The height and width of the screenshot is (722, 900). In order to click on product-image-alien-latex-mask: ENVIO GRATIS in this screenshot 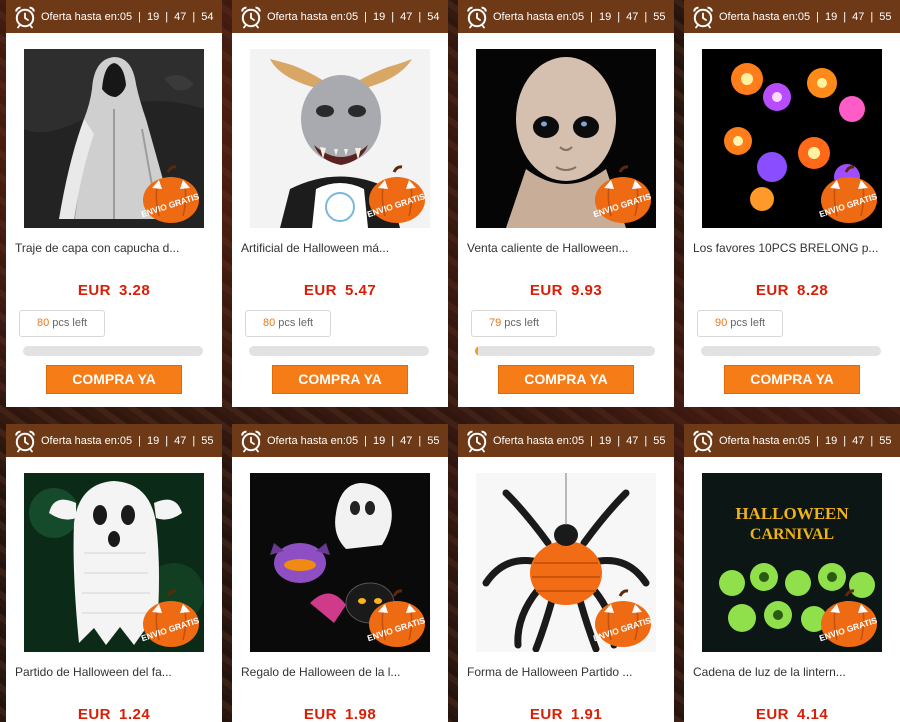, I will do `click(566, 138)`.